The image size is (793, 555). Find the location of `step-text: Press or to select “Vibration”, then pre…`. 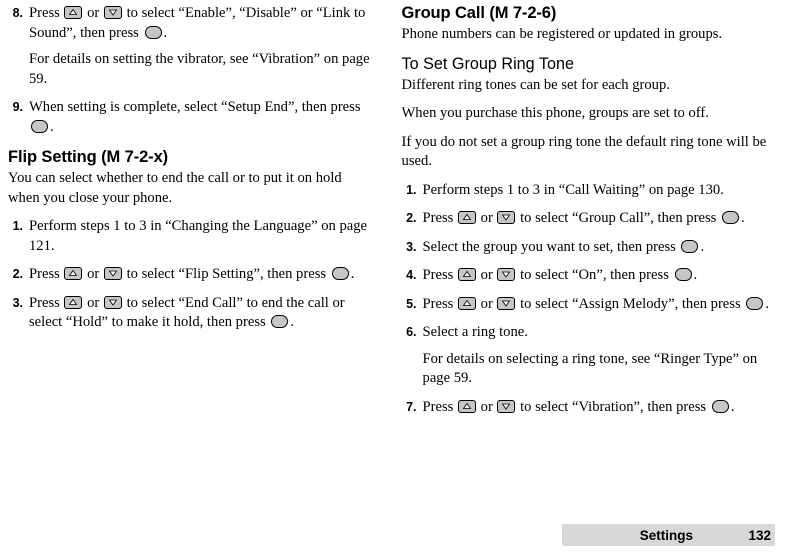

step-text: Press or to select “Vibration”, then pre… is located at coordinates (599, 408).